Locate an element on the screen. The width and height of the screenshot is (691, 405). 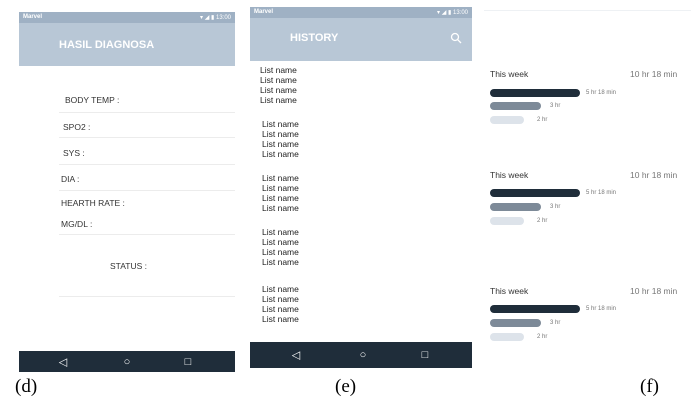
caption-f: (f) is located at coordinates (649, 386).